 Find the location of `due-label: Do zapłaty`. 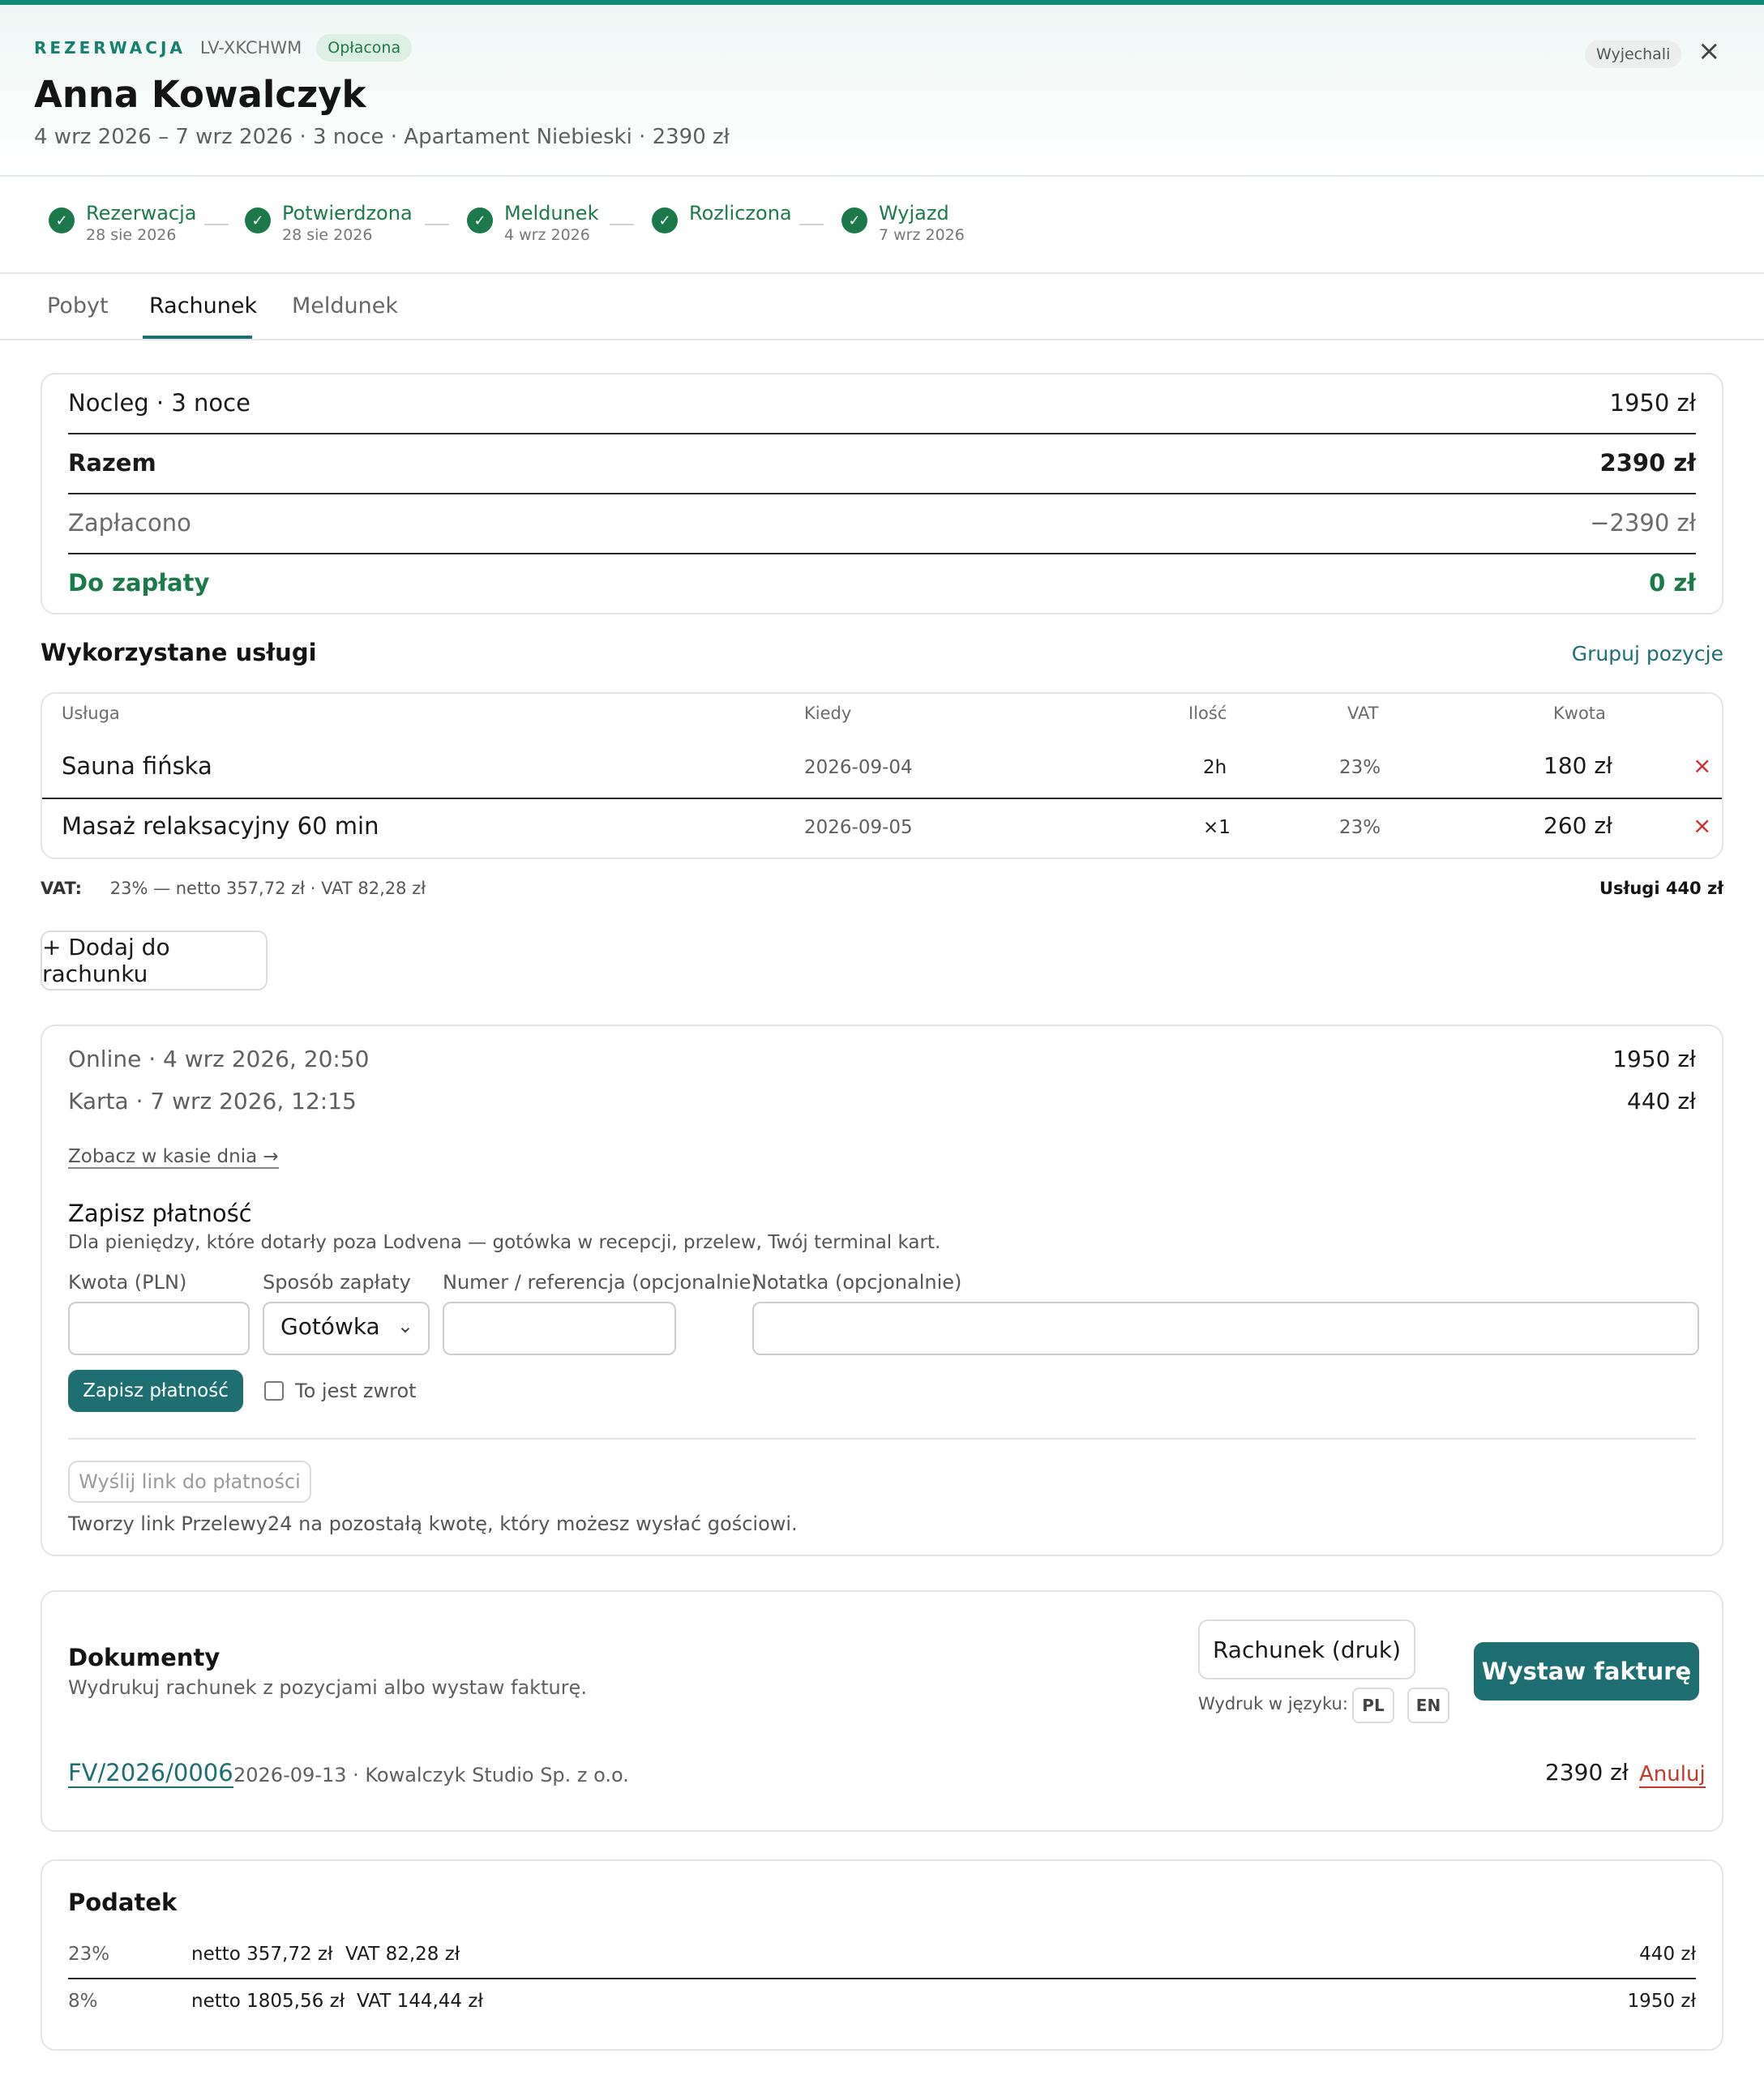

due-label: Do zapłaty is located at coordinates (139, 583).